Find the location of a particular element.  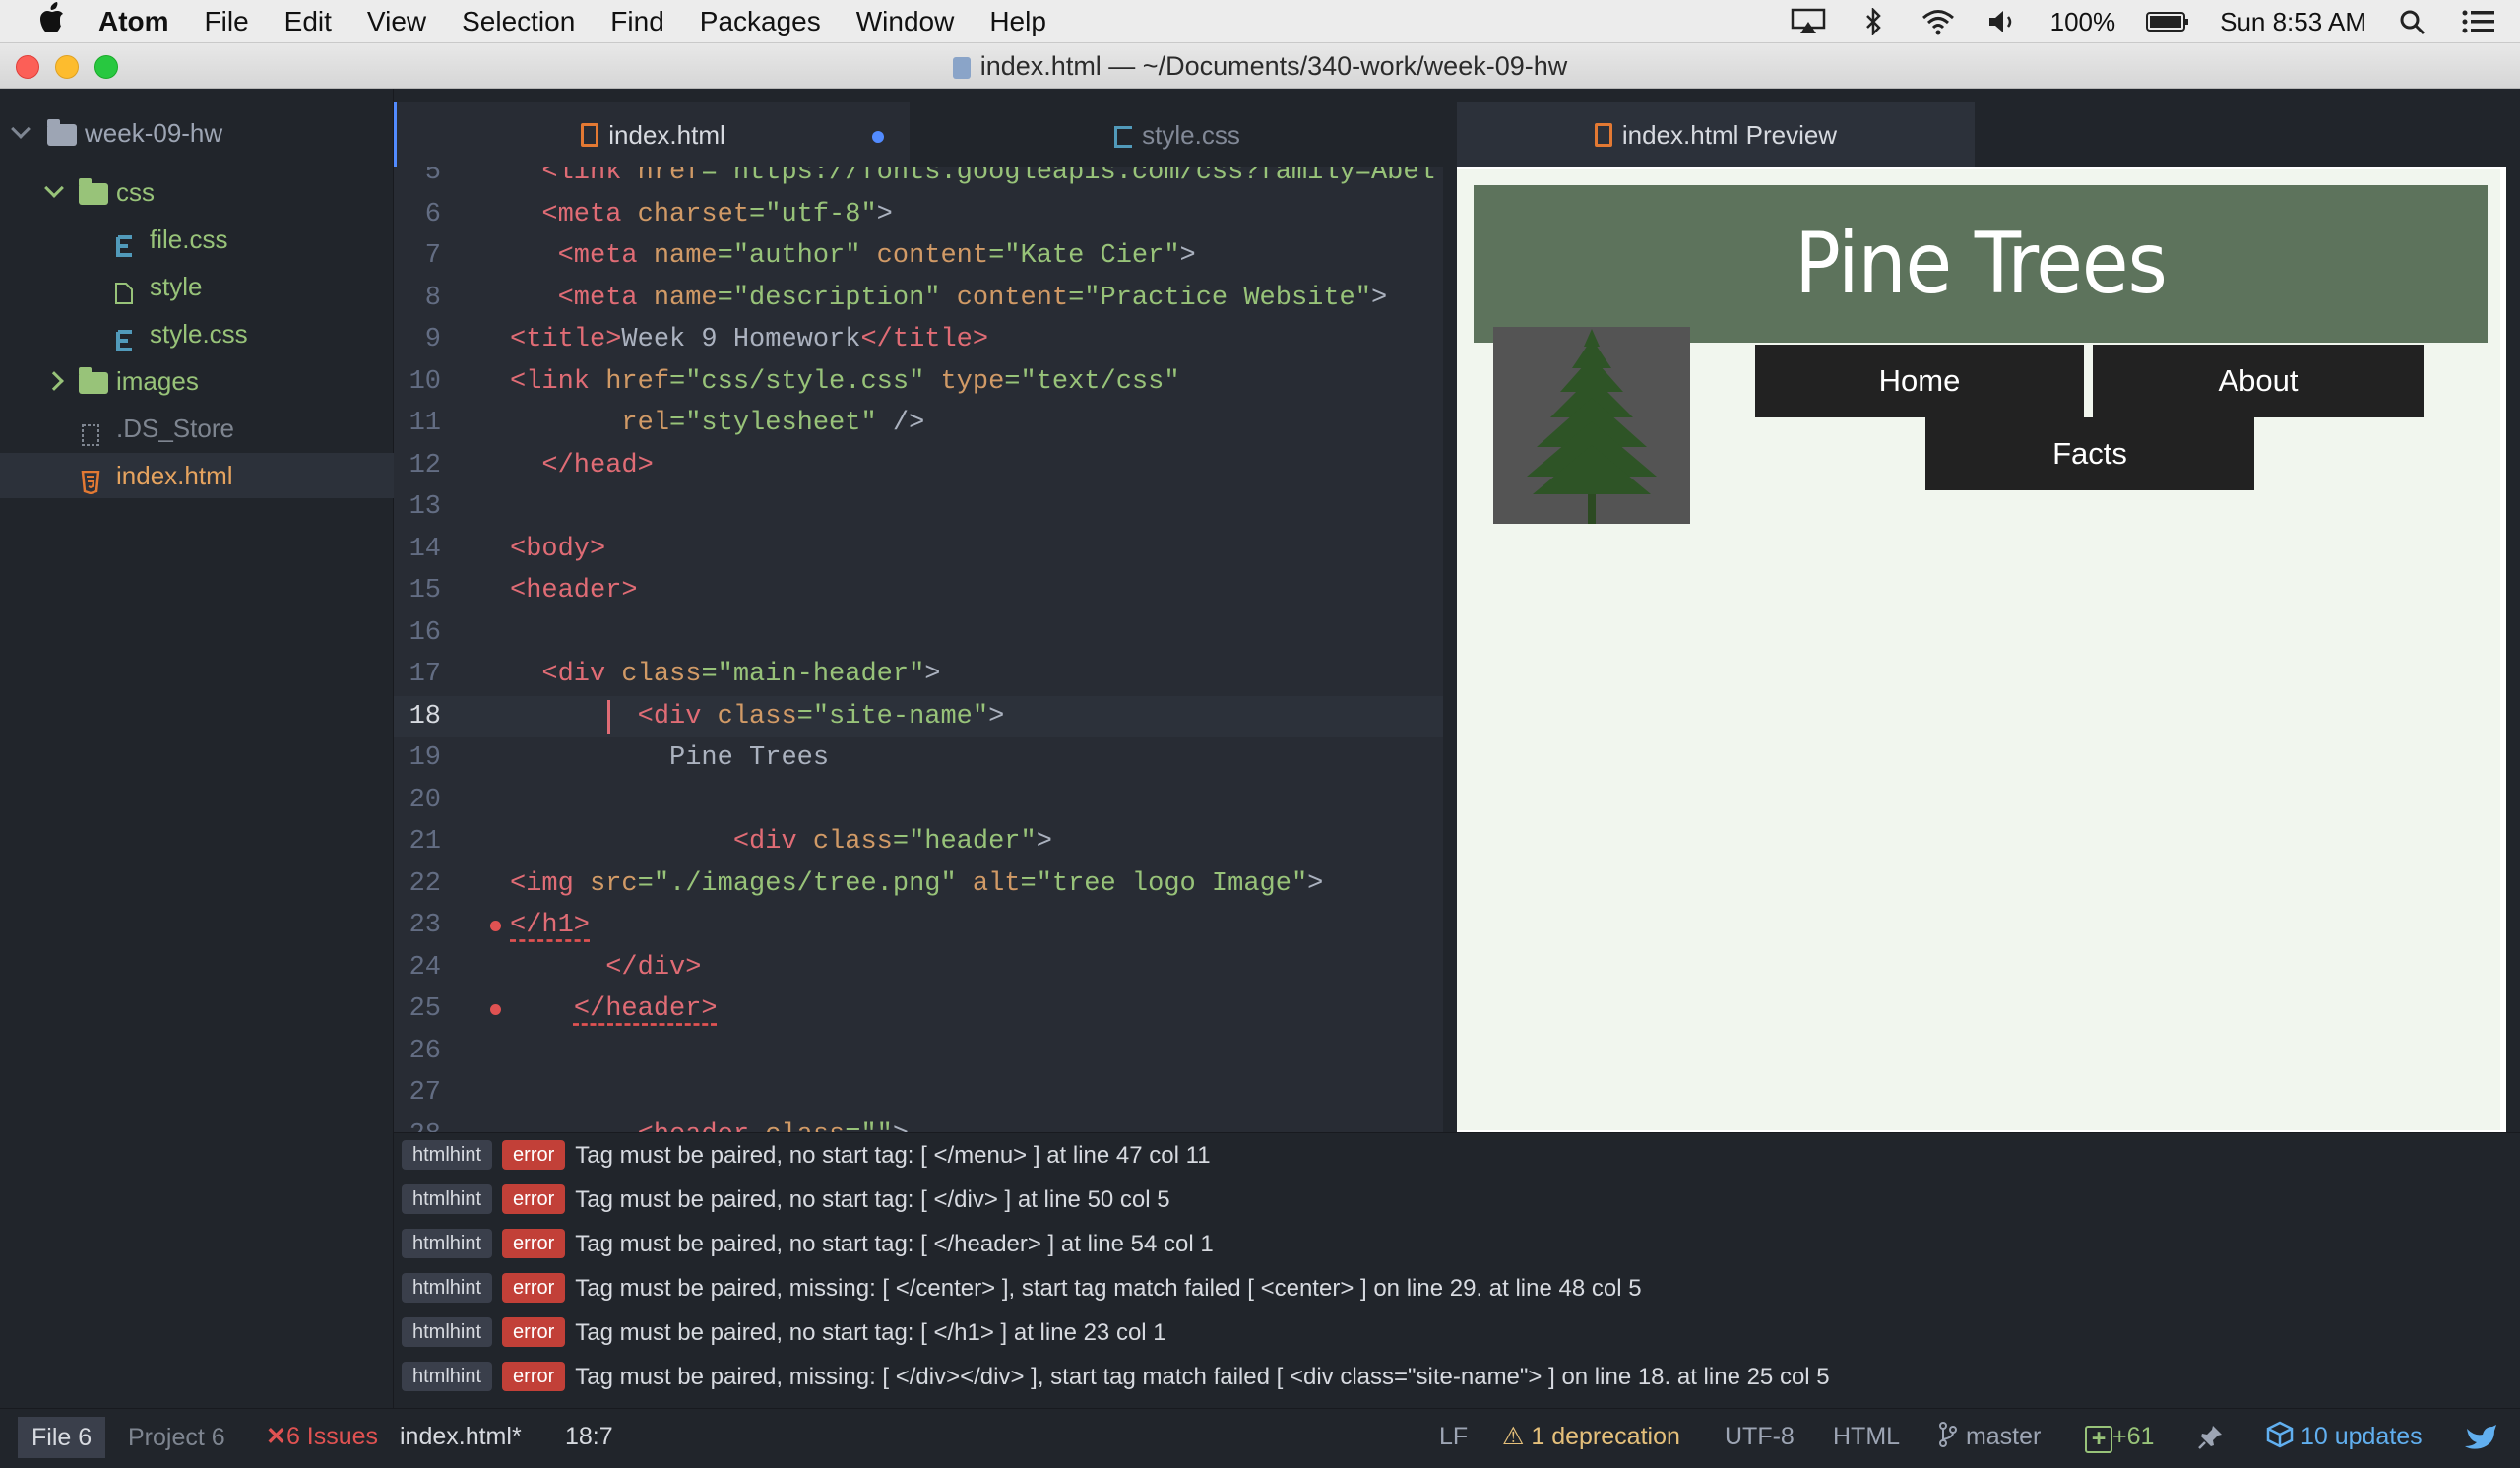

code-line: 23 </h1> is located at coordinates (918, 926).